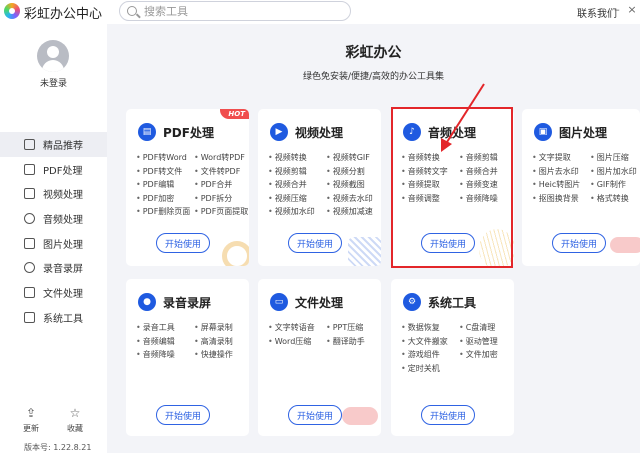 Image resolution: width=640 pixels, height=453 pixels. I want to click on favorite-button: ☆ 收藏, so click(75, 420).